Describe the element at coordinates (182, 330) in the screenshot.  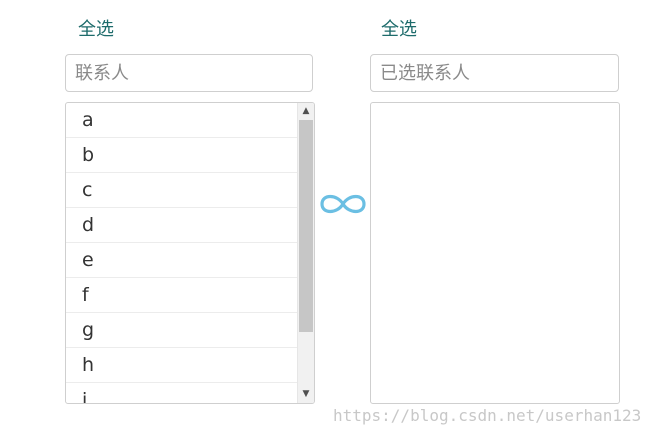
I see `list-item: g` at that location.